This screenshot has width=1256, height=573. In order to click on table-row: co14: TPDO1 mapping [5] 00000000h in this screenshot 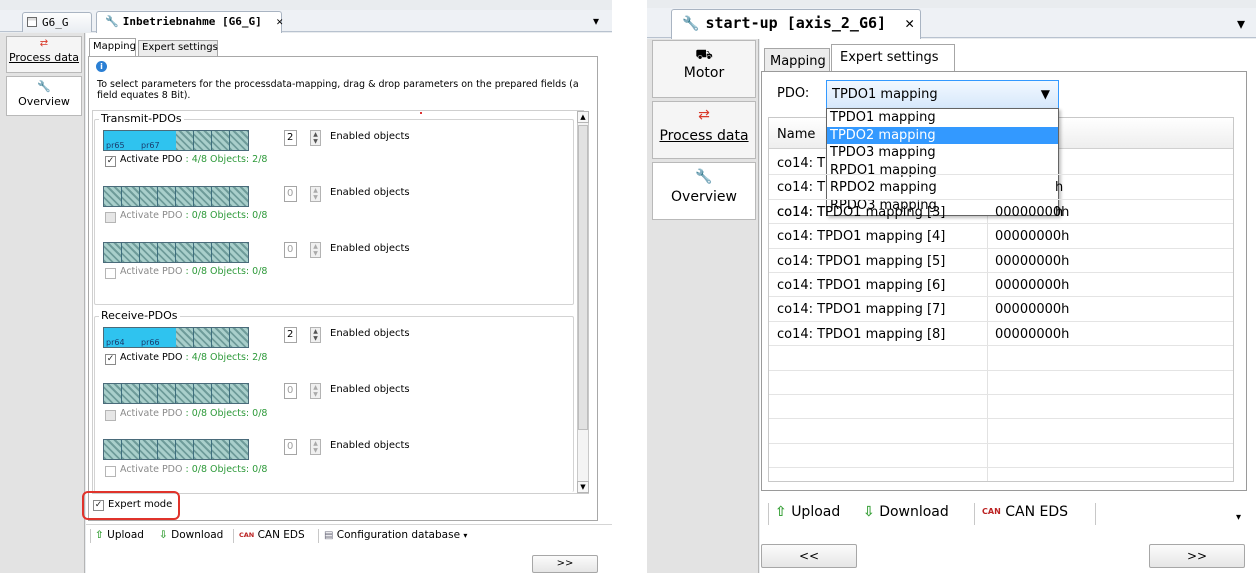, I will do `click(1001, 261)`.